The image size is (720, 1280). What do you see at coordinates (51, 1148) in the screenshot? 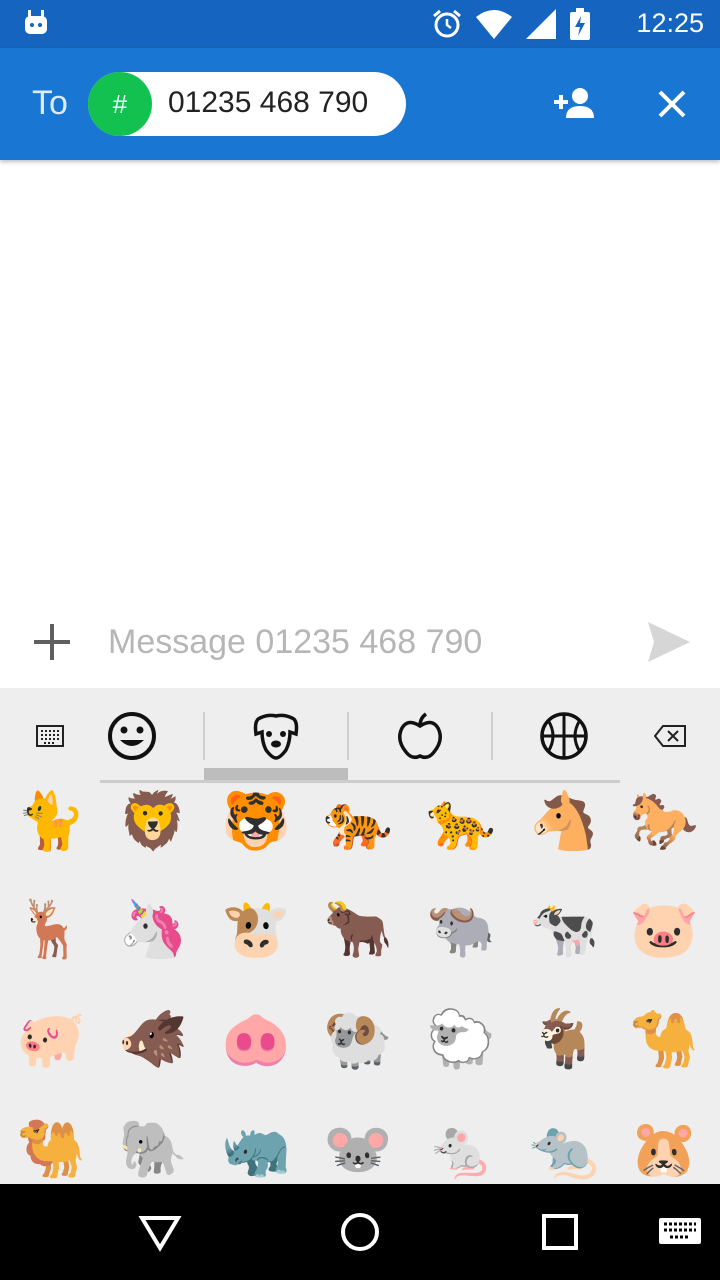
I see `emoji-key: 🐫` at bounding box center [51, 1148].